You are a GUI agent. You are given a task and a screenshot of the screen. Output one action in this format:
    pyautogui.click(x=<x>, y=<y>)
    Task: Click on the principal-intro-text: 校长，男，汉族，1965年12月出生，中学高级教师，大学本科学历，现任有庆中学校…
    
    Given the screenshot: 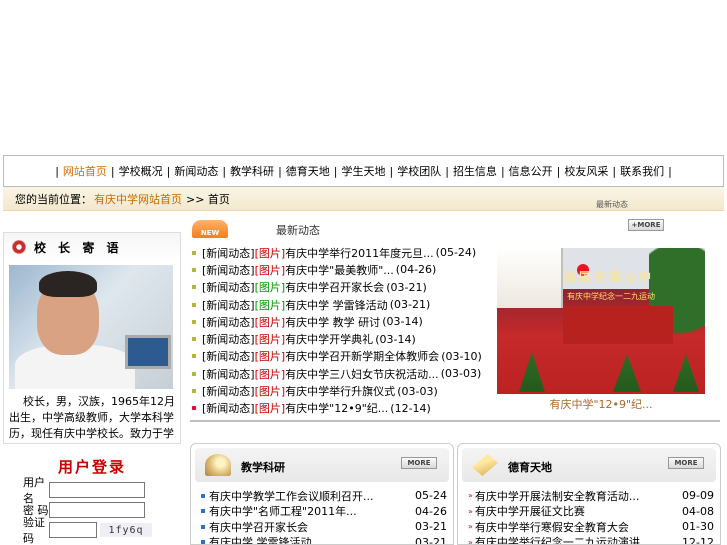 What is the action you would take?
    pyautogui.click(x=92, y=417)
    